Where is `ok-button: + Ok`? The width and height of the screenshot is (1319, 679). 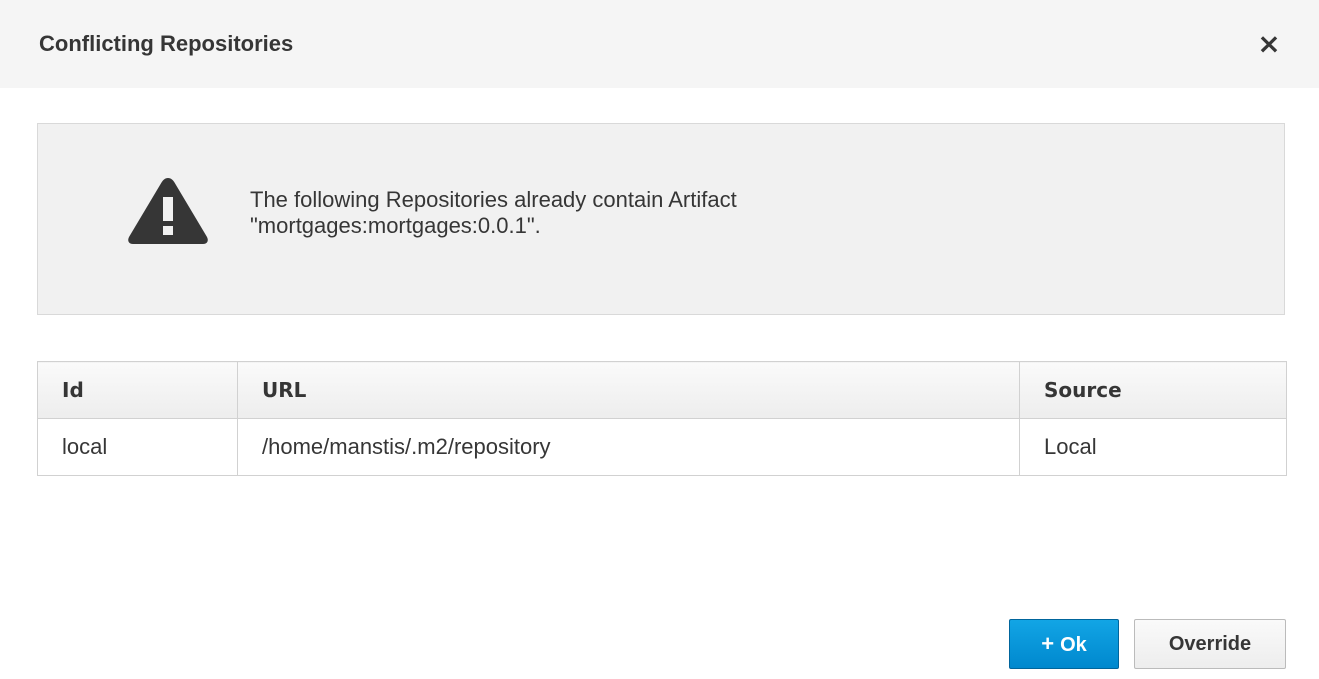 ok-button: + Ok is located at coordinates (1064, 644).